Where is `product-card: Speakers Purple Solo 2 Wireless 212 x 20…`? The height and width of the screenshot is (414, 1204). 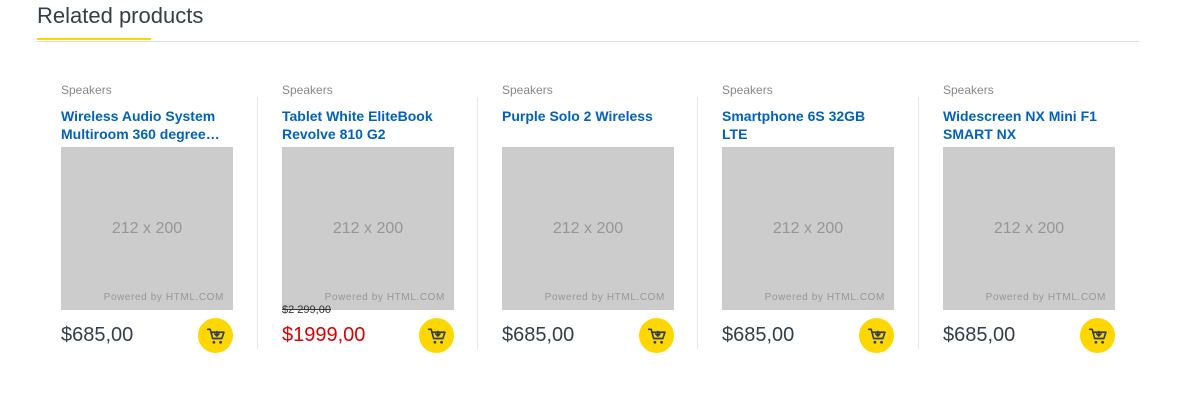 product-card: Speakers Purple Solo 2 Wireless 212 x 20… is located at coordinates (587, 215).